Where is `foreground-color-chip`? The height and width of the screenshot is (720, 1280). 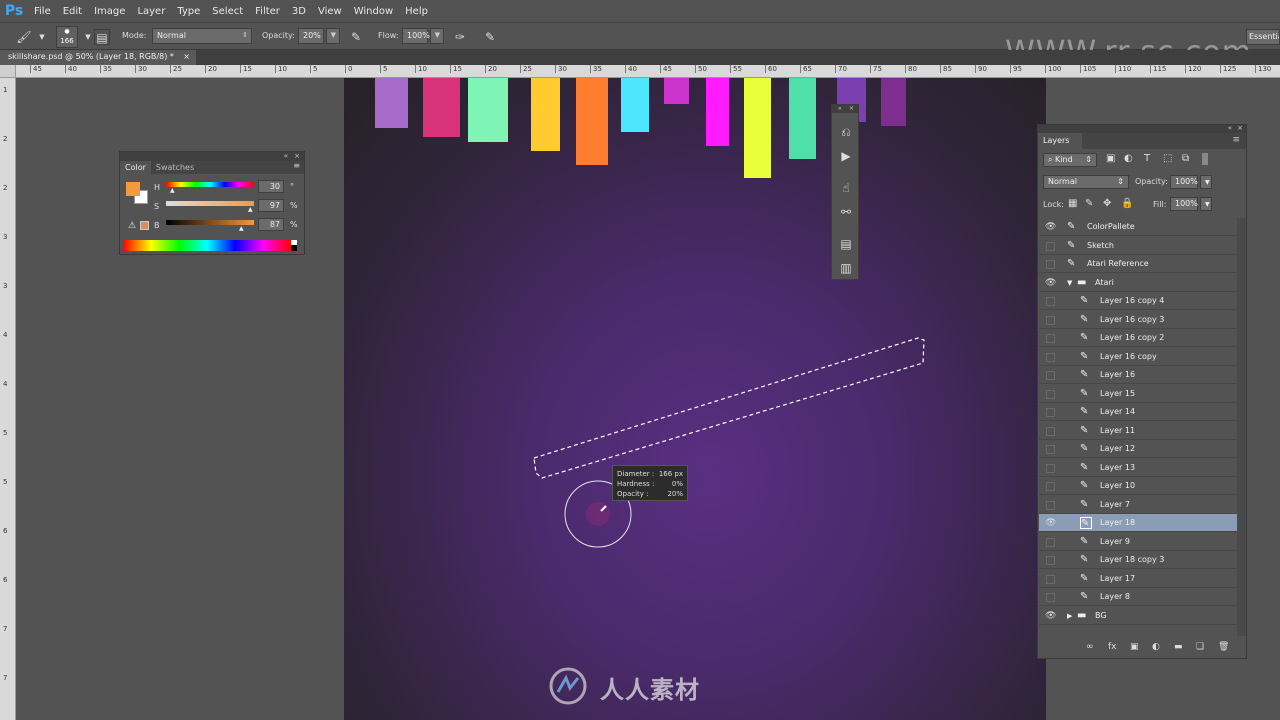
foreground-color-chip is located at coordinates (133, 189).